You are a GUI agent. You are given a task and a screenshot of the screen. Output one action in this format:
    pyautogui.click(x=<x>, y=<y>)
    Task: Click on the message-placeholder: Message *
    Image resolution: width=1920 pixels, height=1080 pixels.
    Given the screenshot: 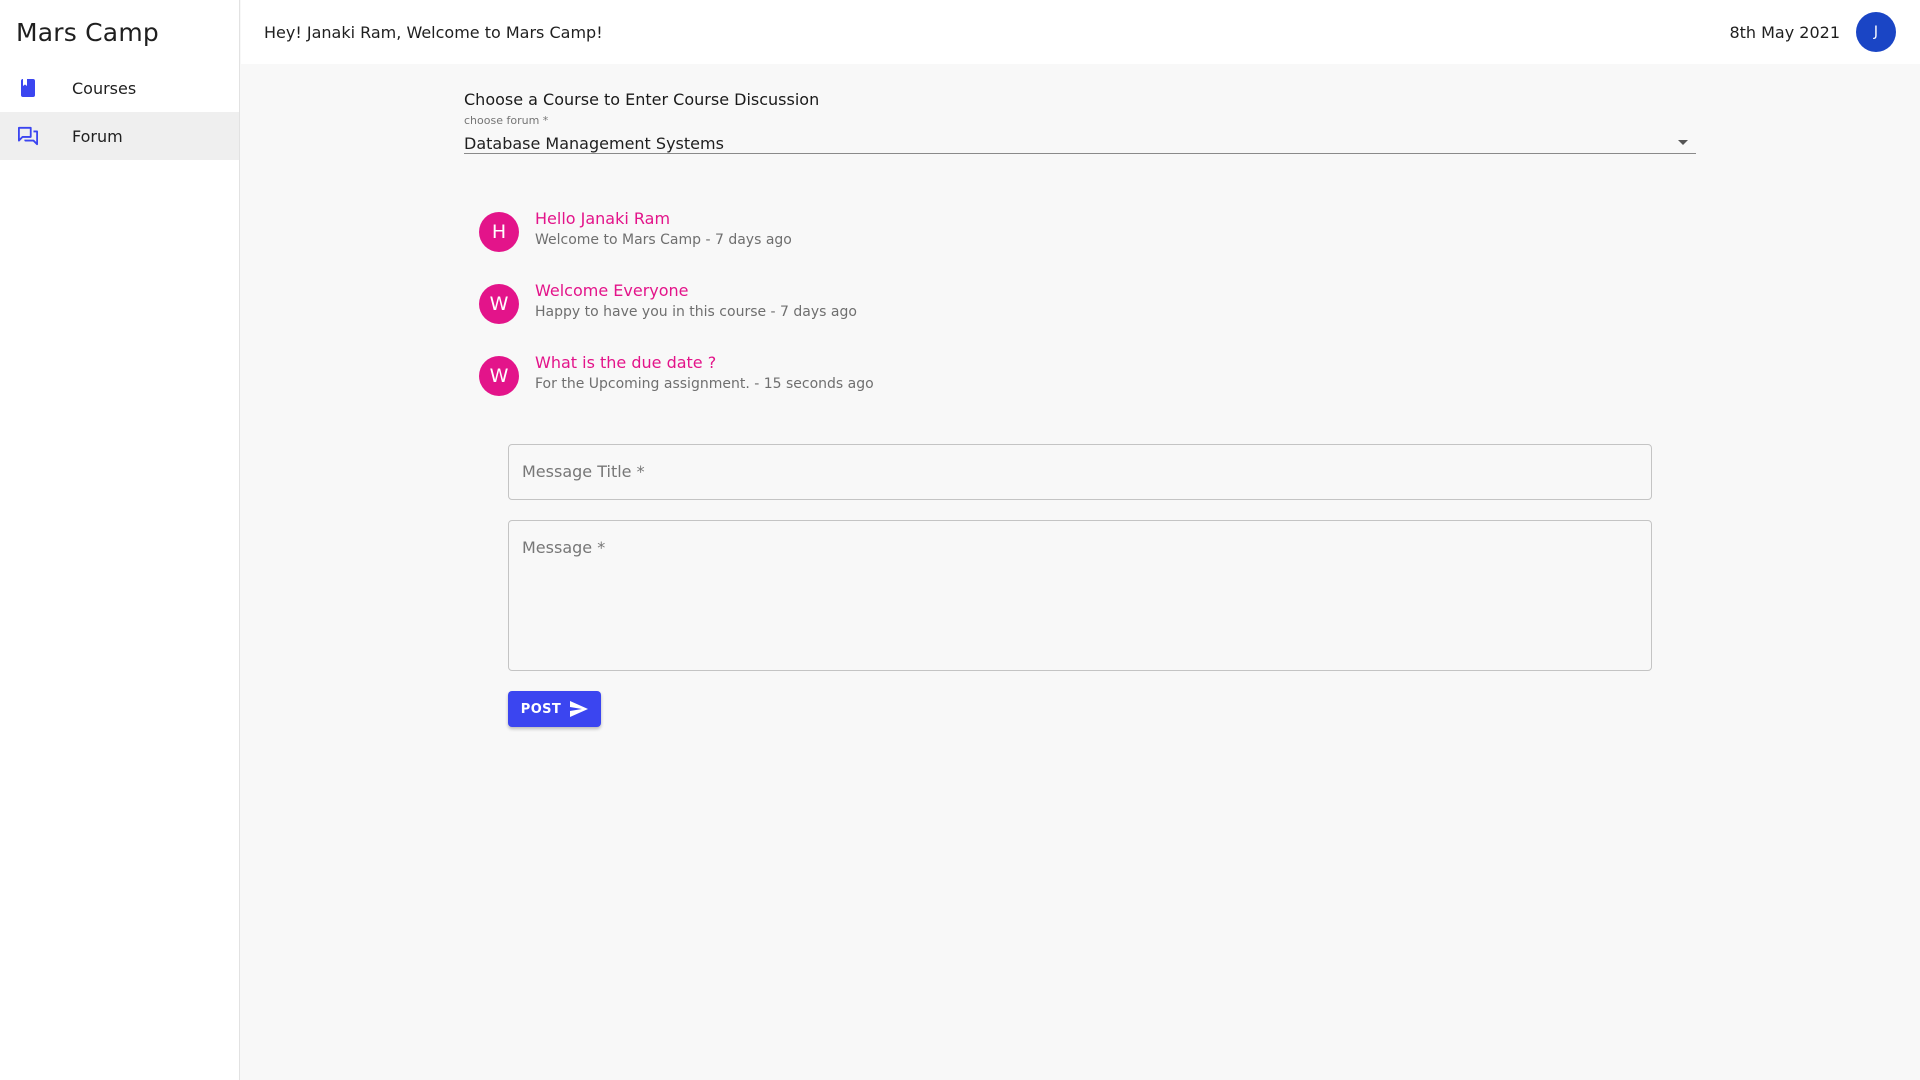 What is the action you would take?
    pyautogui.click(x=564, y=547)
    